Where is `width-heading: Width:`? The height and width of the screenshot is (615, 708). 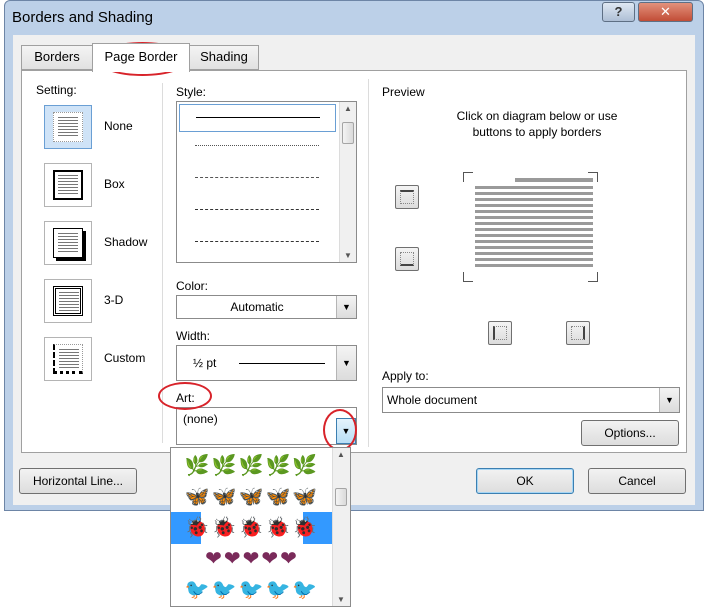
width-heading: Width: is located at coordinates (193, 336).